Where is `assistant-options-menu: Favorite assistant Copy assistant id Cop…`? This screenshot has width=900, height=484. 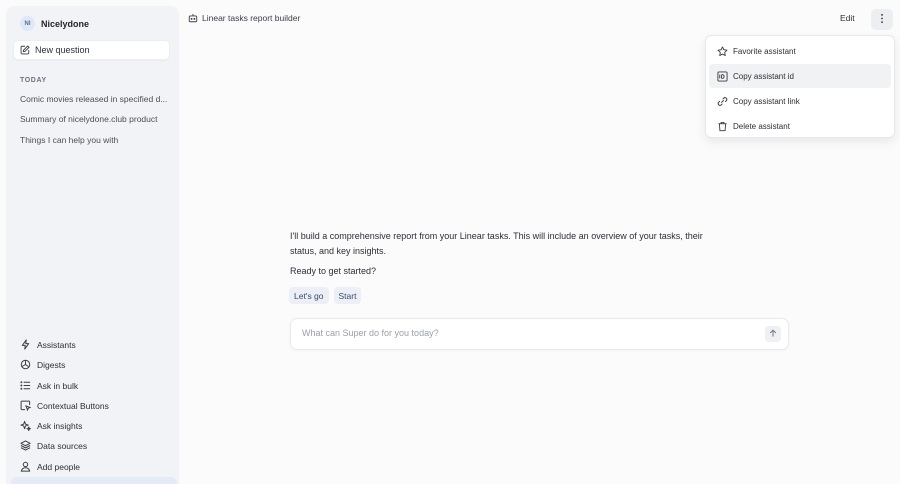
assistant-options-menu: Favorite assistant Copy assistant id Cop… is located at coordinates (800, 86).